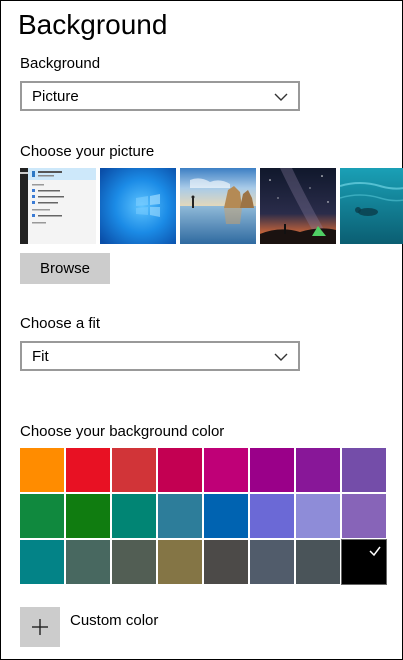 The image size is (403, 660). What do you see at coordinates (93, 24) in the screenshot?
I see `page-title: Background` at bounding box center [93, 24].